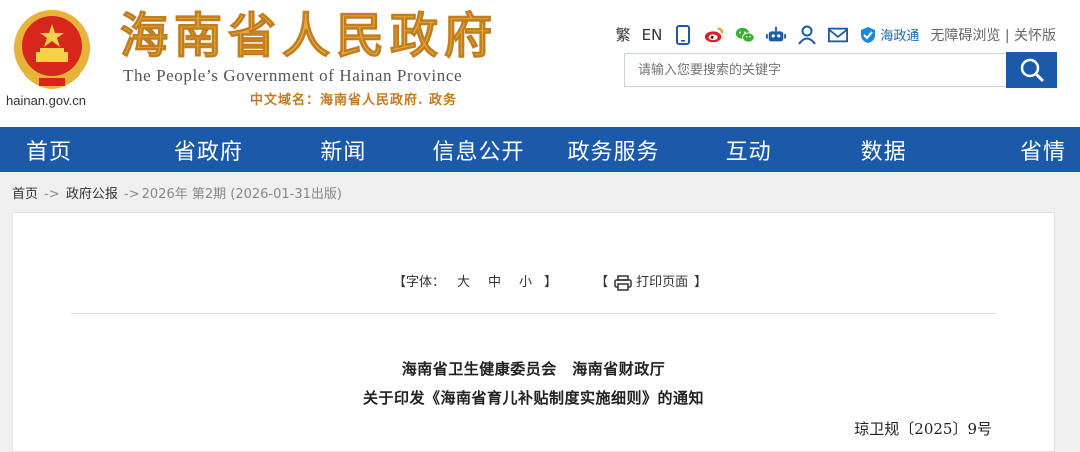 The height and width of the screenshot is (452, 1080). I want to click on search-input, so click(815, 70).